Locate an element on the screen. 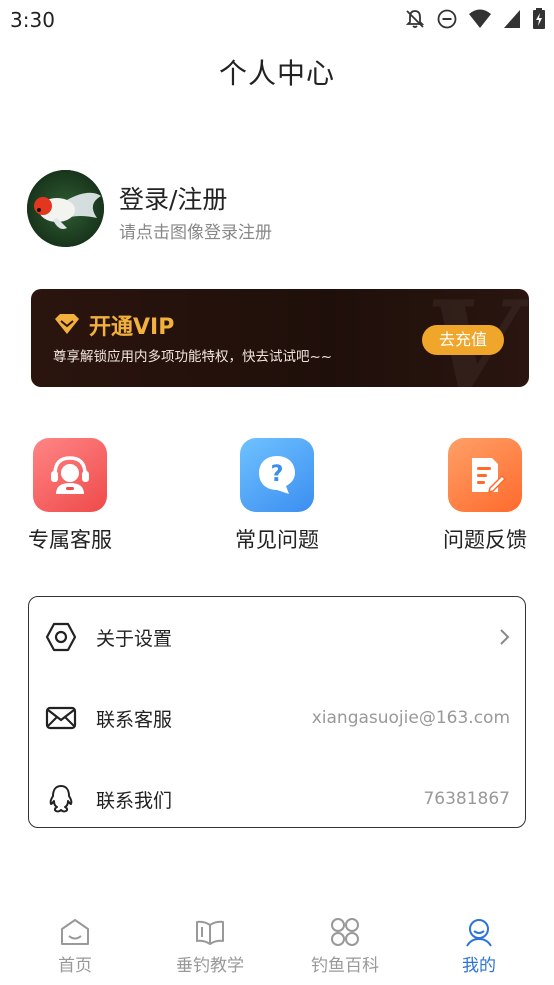 Image resolution: width=554 pixels, height=985 pixels. action-faq: ? 常见问题 is located at coordinates (277, 496).